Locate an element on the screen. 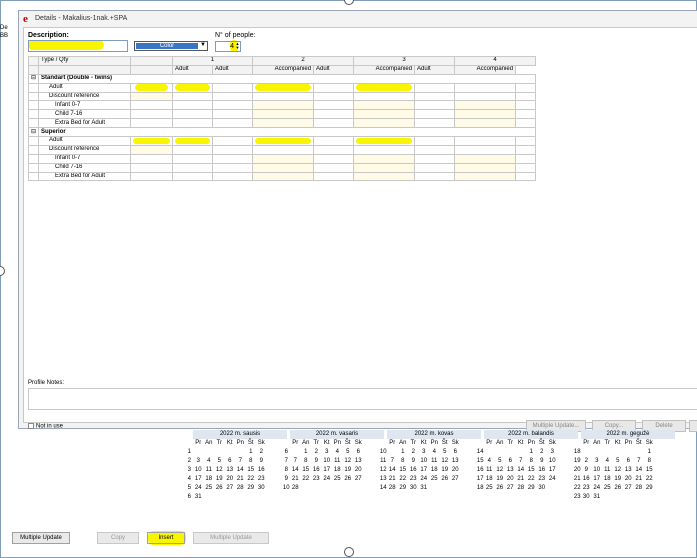 This screenshot has width=697, height=558. calendar-day: 31 is located at coordinates (424, 488).